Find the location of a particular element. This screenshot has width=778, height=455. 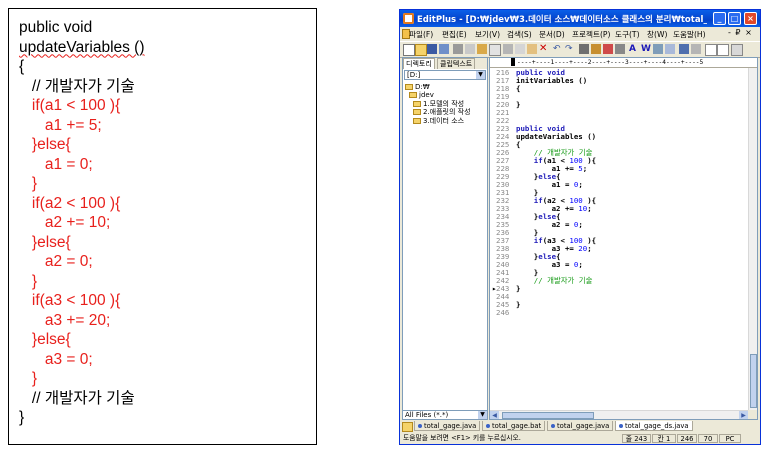

tree-item: jdev is located at coordinates (438, 95).